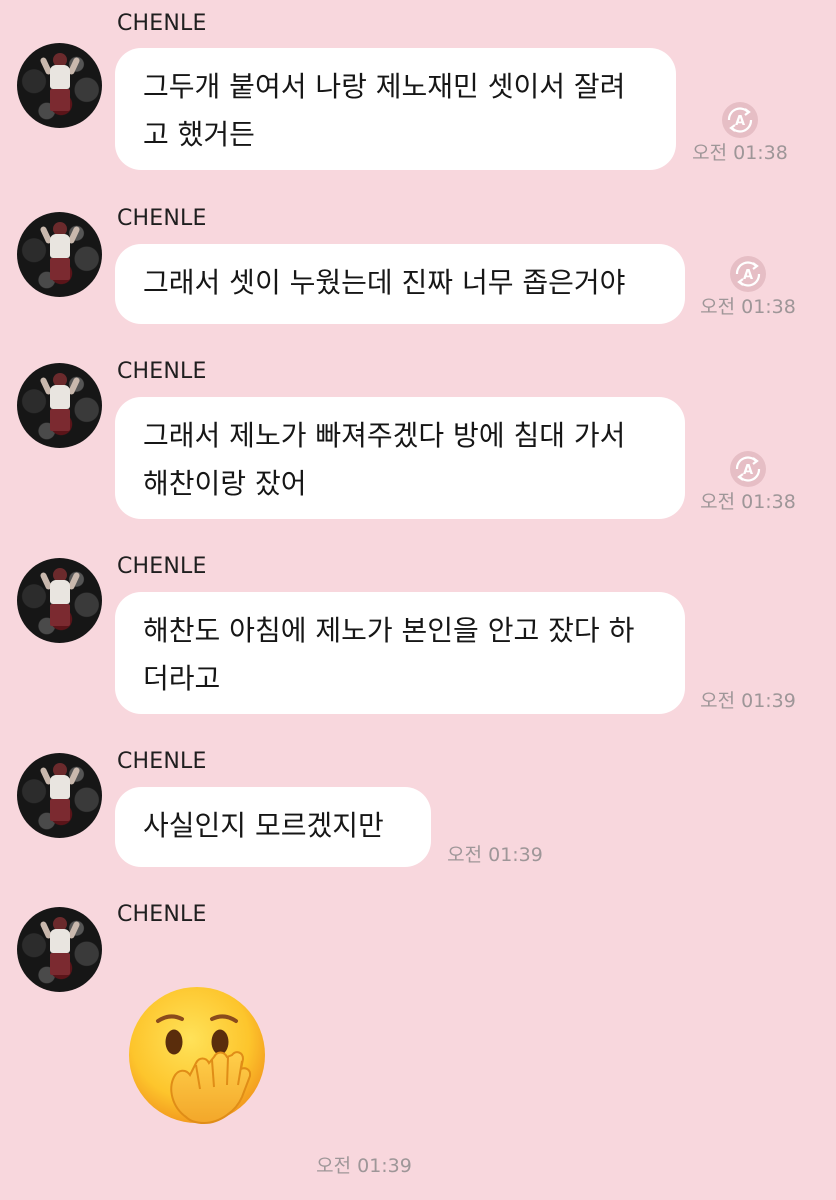 This screenshot has width=836, height=1200. Describe the element at coordinates (197, 1058) in the screenshot. I see `face-with-hand-over-mouth-icon` at that location.